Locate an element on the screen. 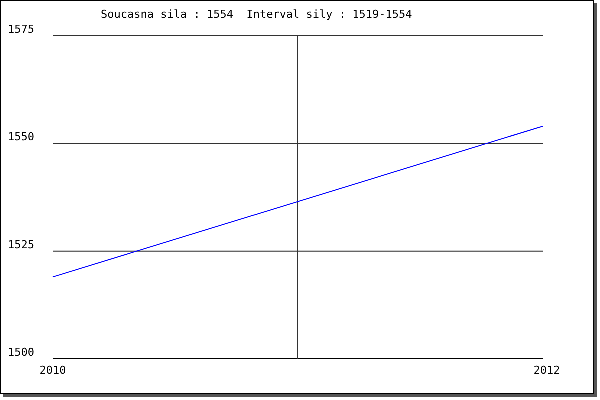 The width and height of the screenshot is (600, 400). y-axis-label: 1525 is located at coordinates (21, 245).